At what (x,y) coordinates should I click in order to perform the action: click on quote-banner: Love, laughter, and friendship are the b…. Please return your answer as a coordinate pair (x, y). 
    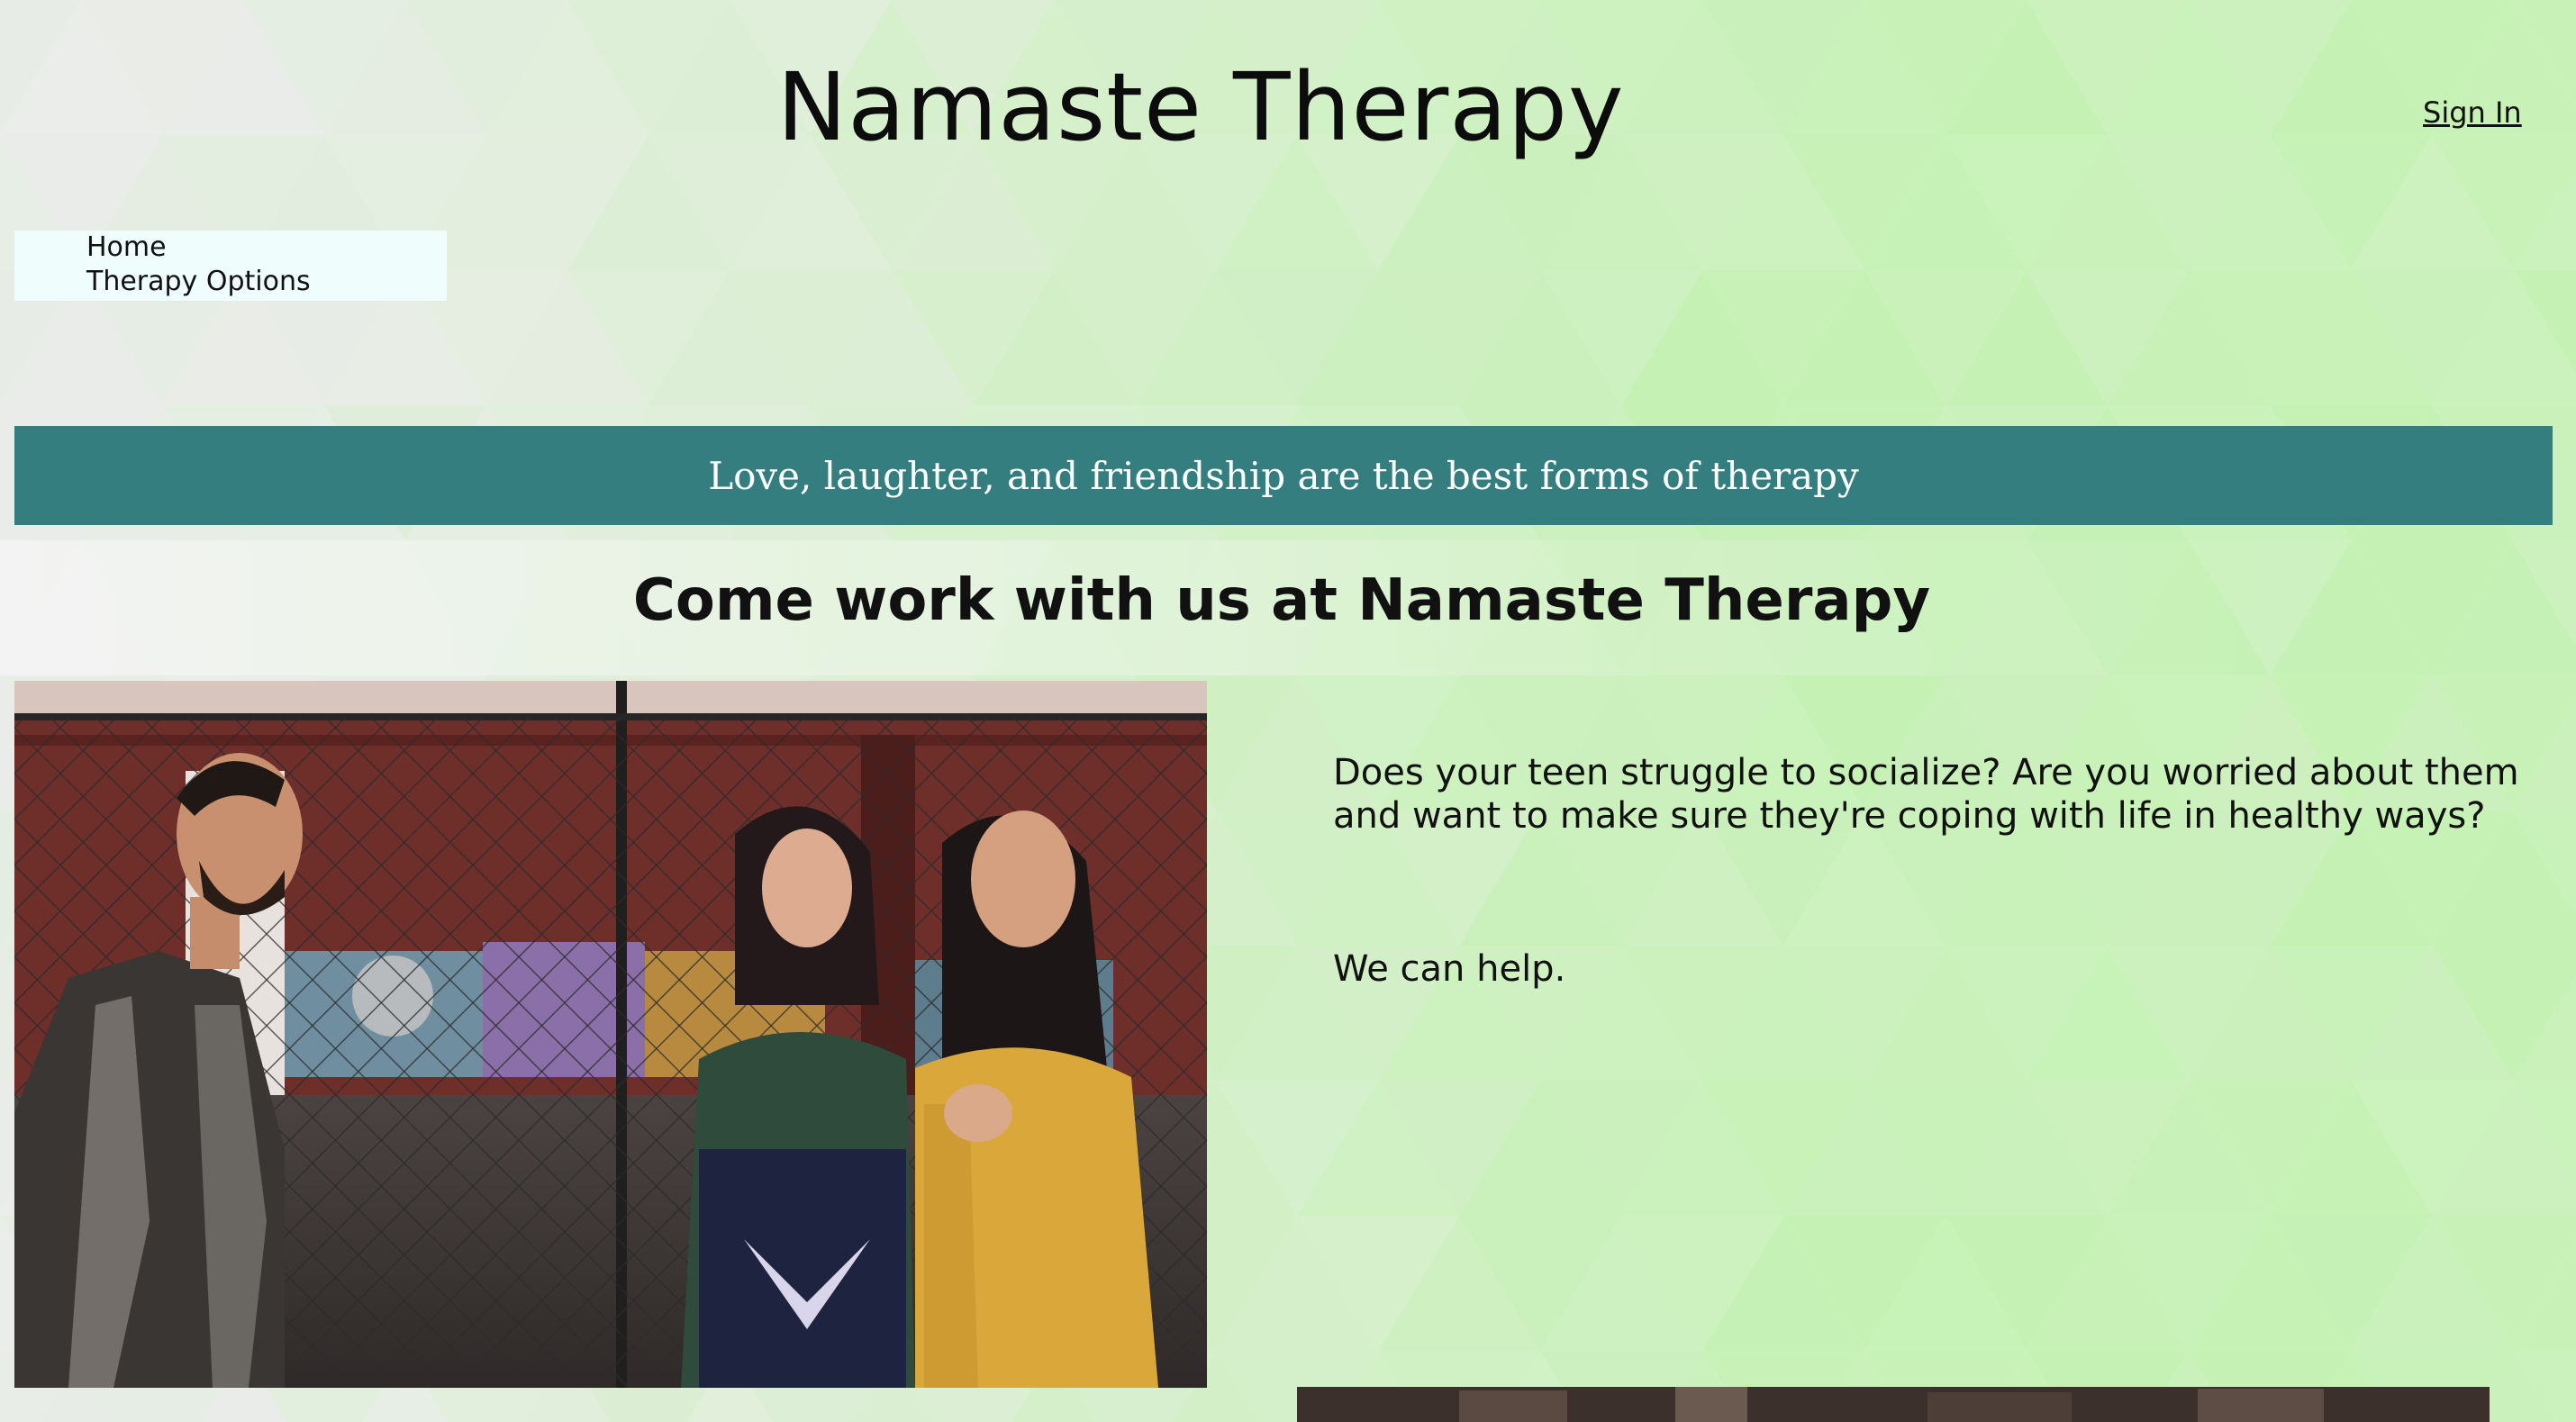
    Looking at the image, I should click on (1283, 476).